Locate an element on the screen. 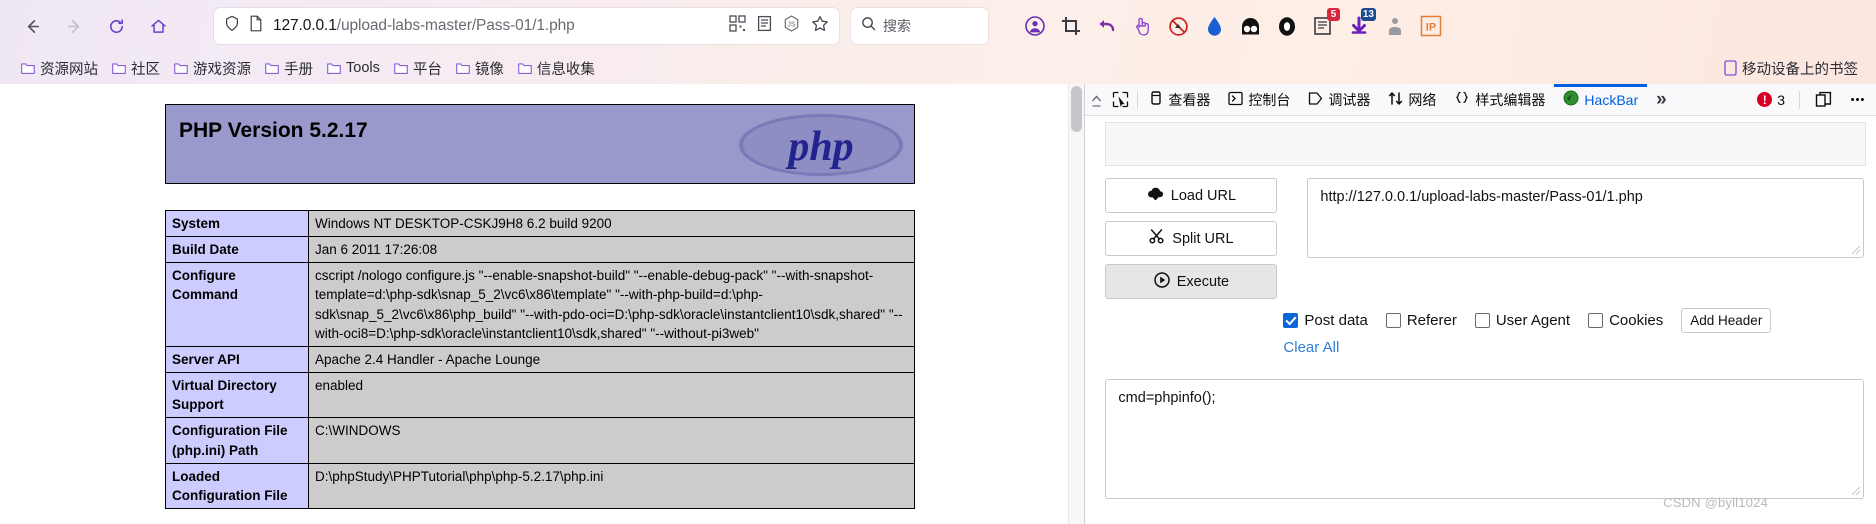 Image resolution: width=1876 pixels, height=524 pixels. table-cell-key: Configure Command is located at coordinates (237, 304).